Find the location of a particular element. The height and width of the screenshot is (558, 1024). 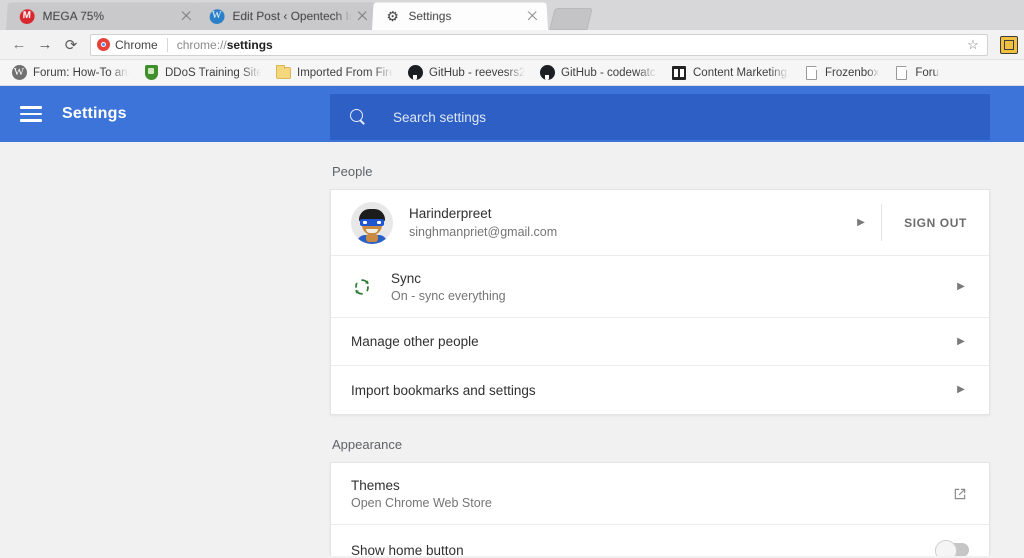

settings-header: Settings Search settings is located at coordinates (512, 114).